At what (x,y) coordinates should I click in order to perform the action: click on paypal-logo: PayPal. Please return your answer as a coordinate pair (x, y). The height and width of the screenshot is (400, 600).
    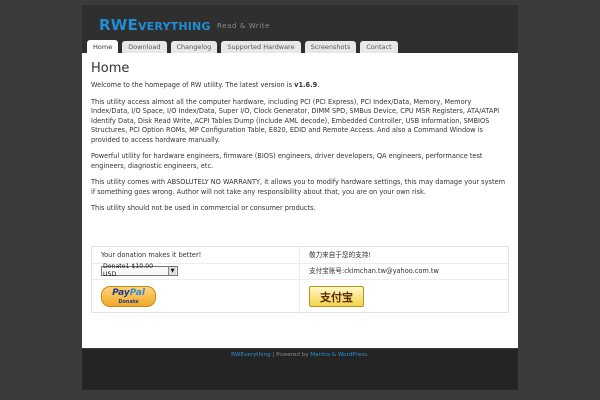
    Looking at the image, I should click on (128, 293).